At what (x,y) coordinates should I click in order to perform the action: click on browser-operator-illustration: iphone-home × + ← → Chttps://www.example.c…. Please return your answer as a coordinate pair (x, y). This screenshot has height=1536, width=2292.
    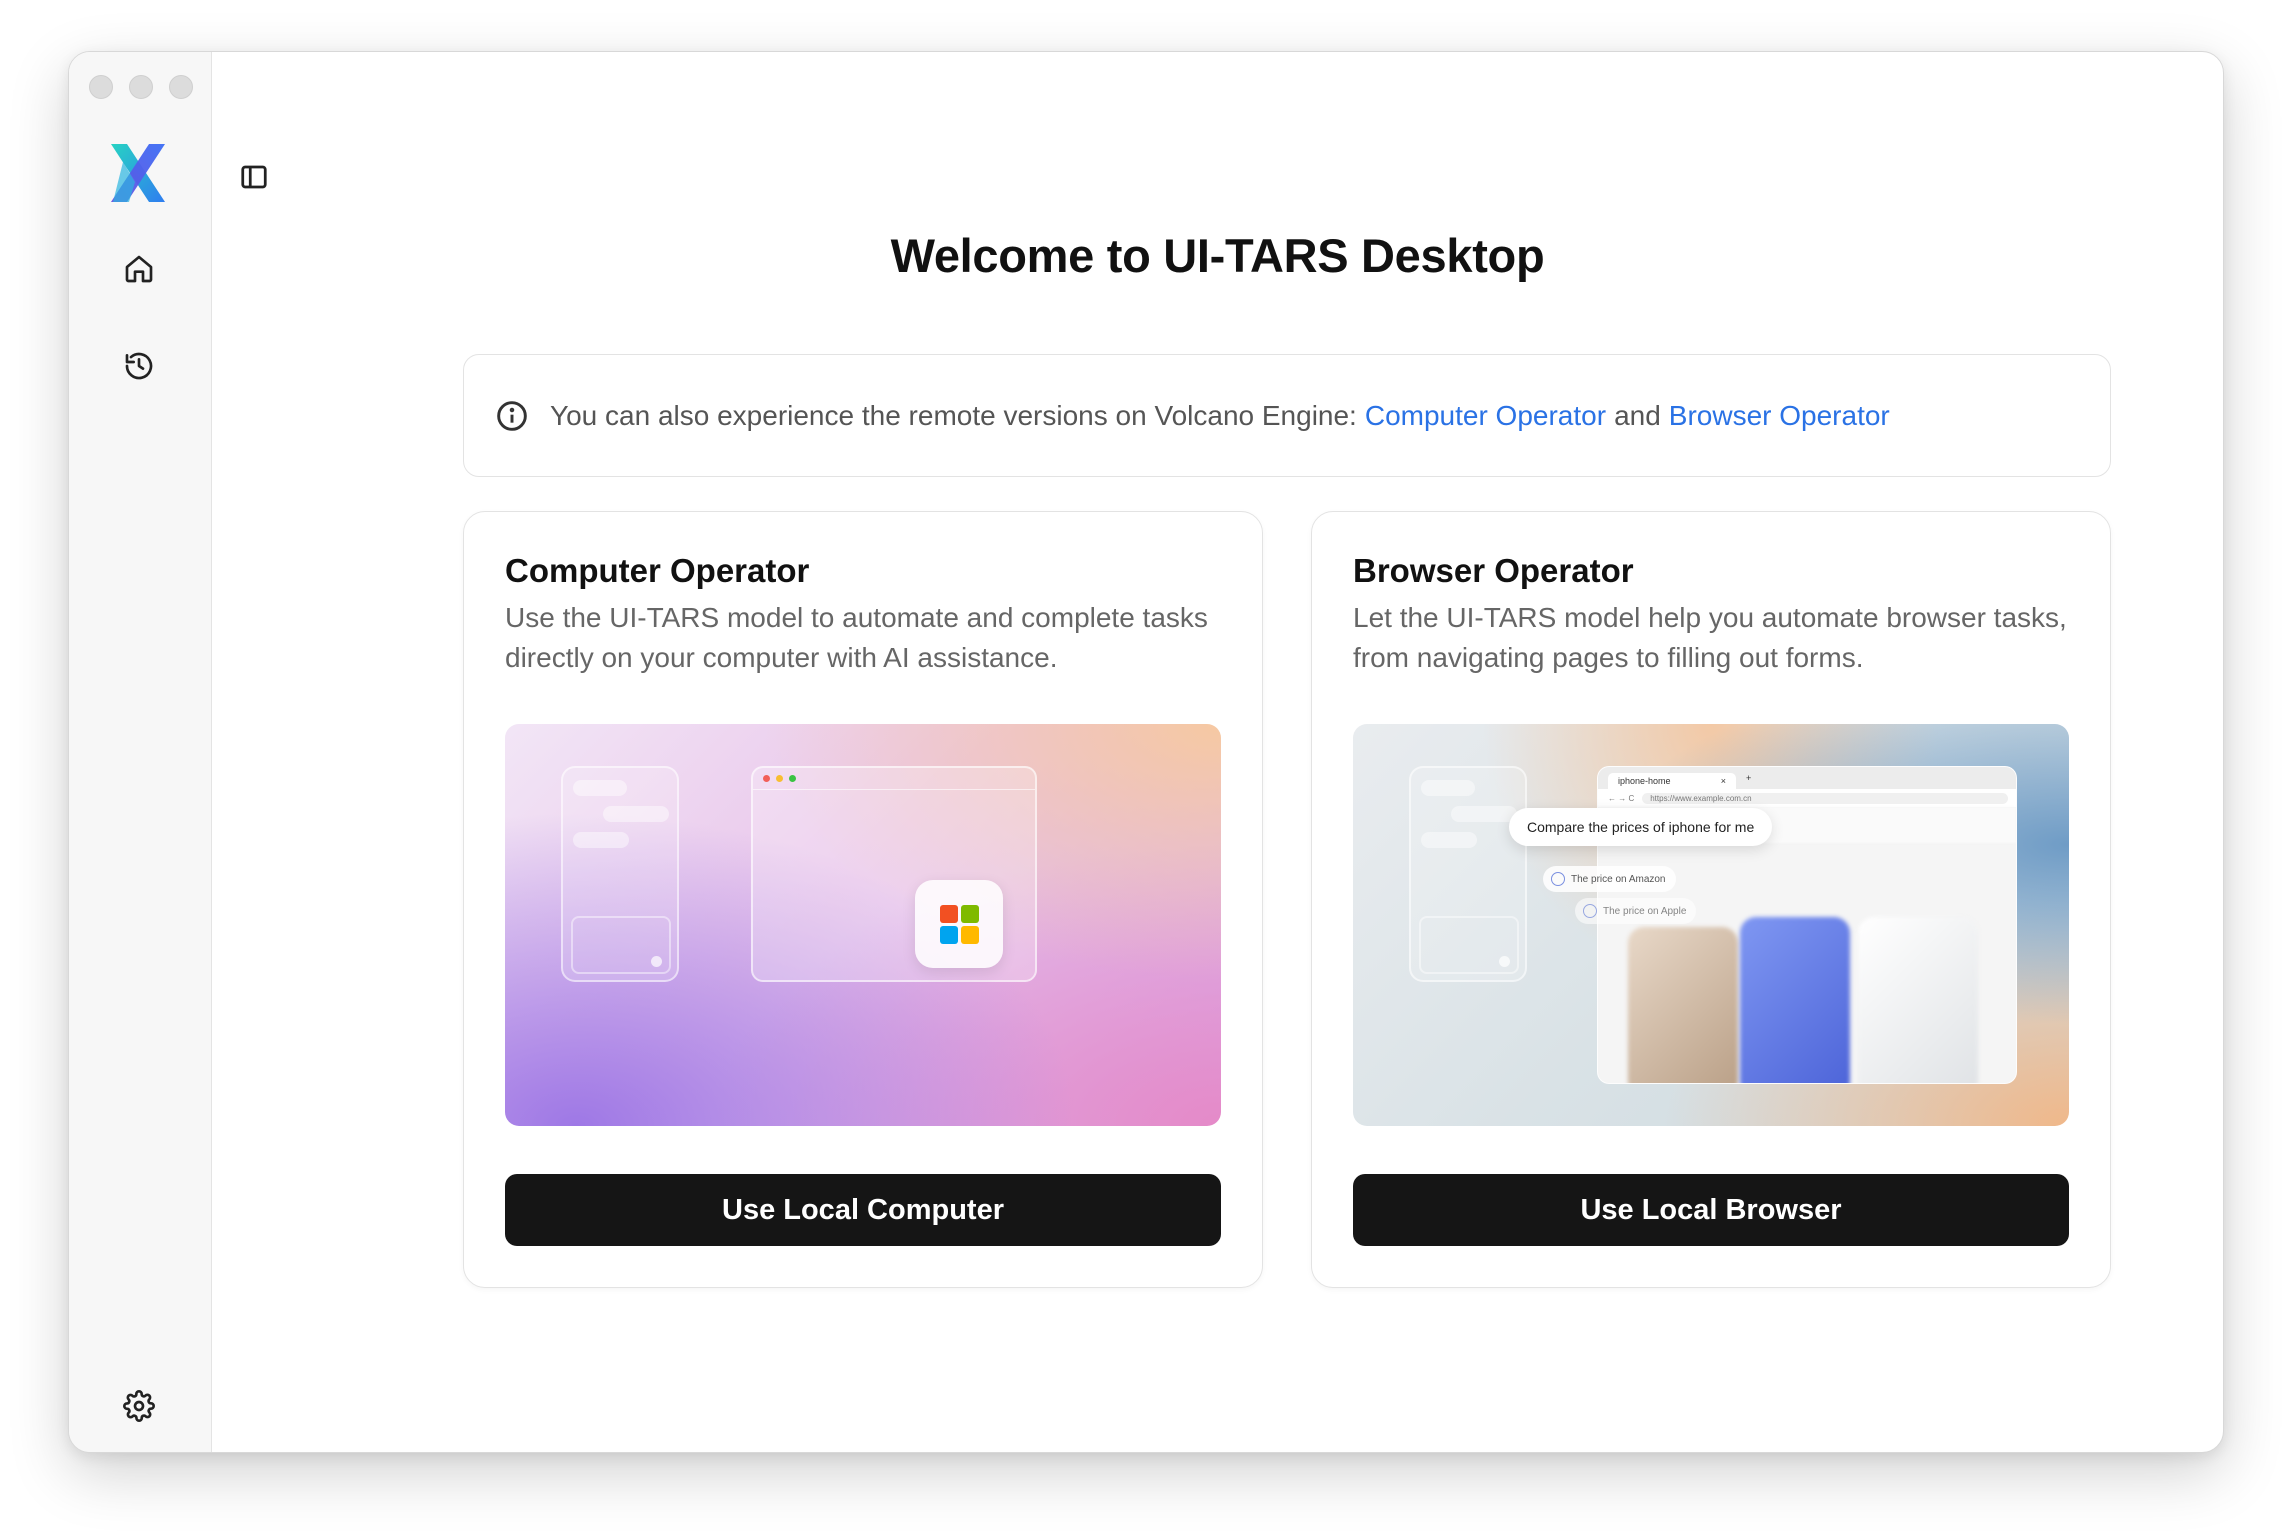
    Looking at the image, I should click on (1711, 925).